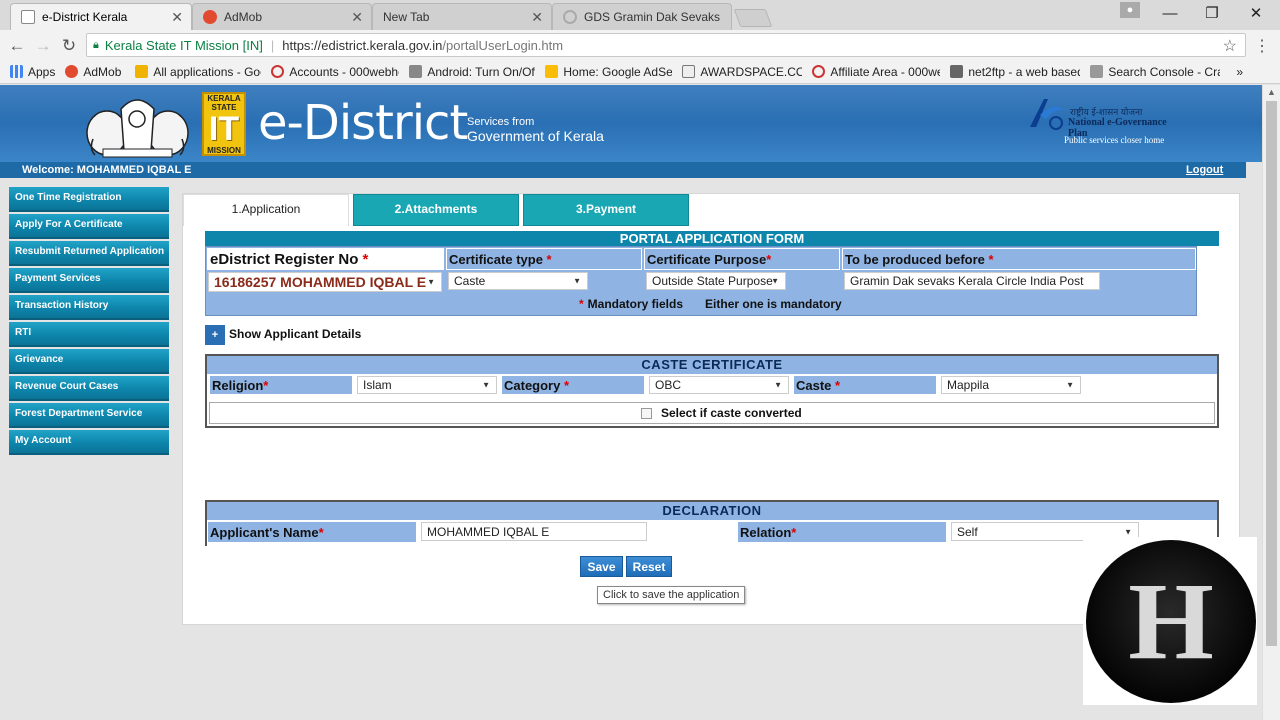 This screenshot has width=1280, height=720. I want to click on back-icon: ←, so click(17, 46).